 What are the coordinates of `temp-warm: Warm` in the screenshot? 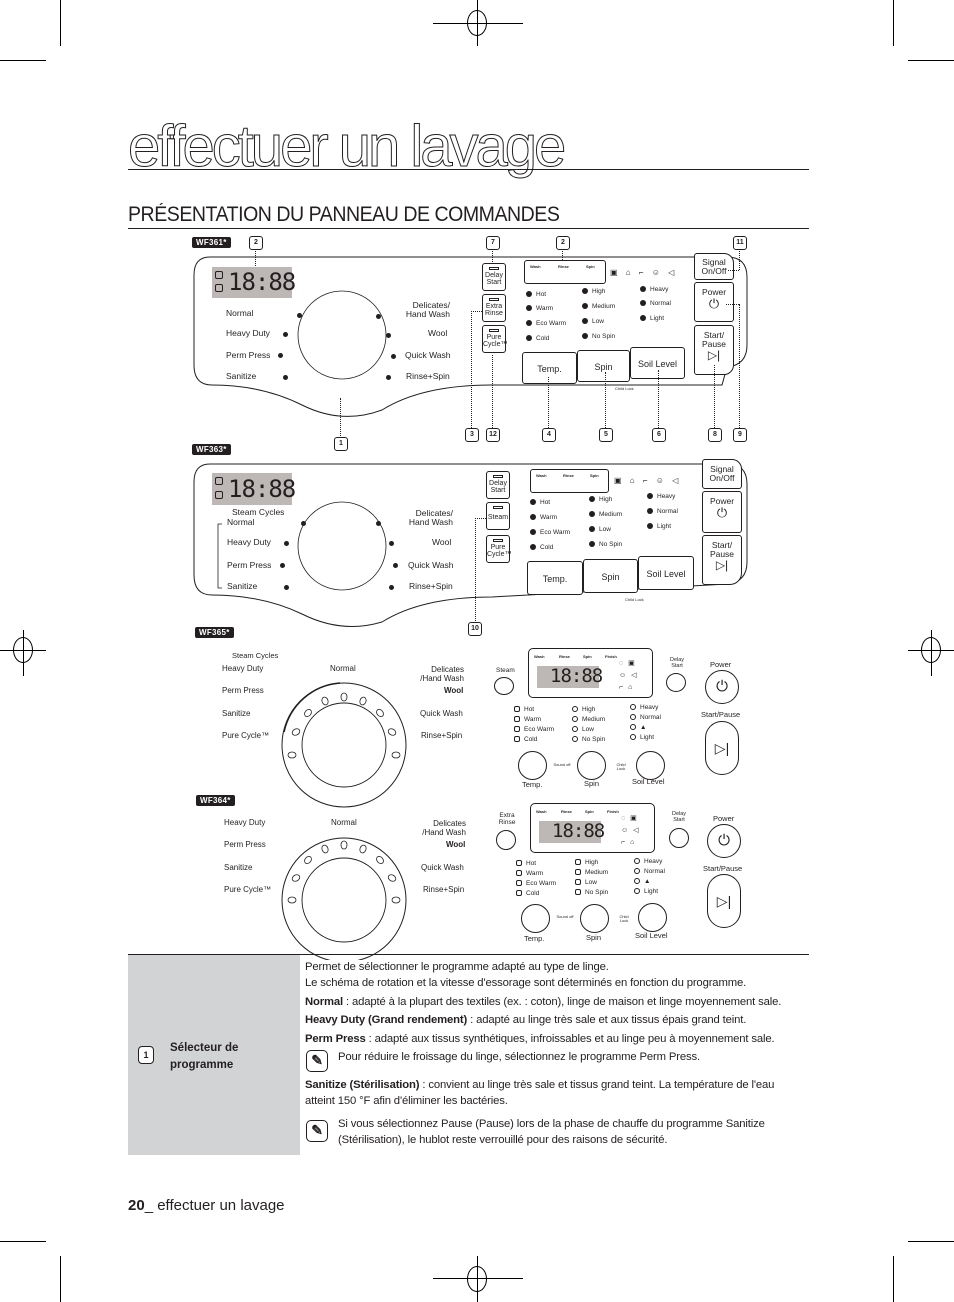 It's located at (543, 518).